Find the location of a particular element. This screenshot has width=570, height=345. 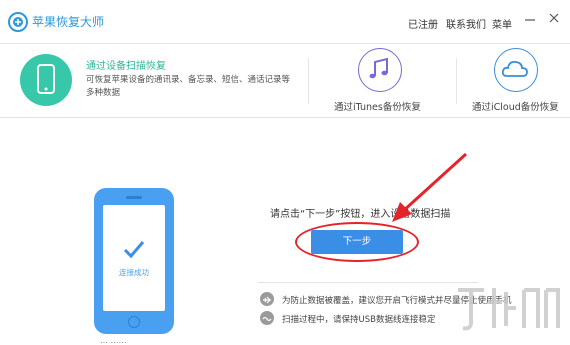

tip-usb-connection: 扫描过程中，请保持USB数据线连接稳定 is located at coordinates (359, 320).